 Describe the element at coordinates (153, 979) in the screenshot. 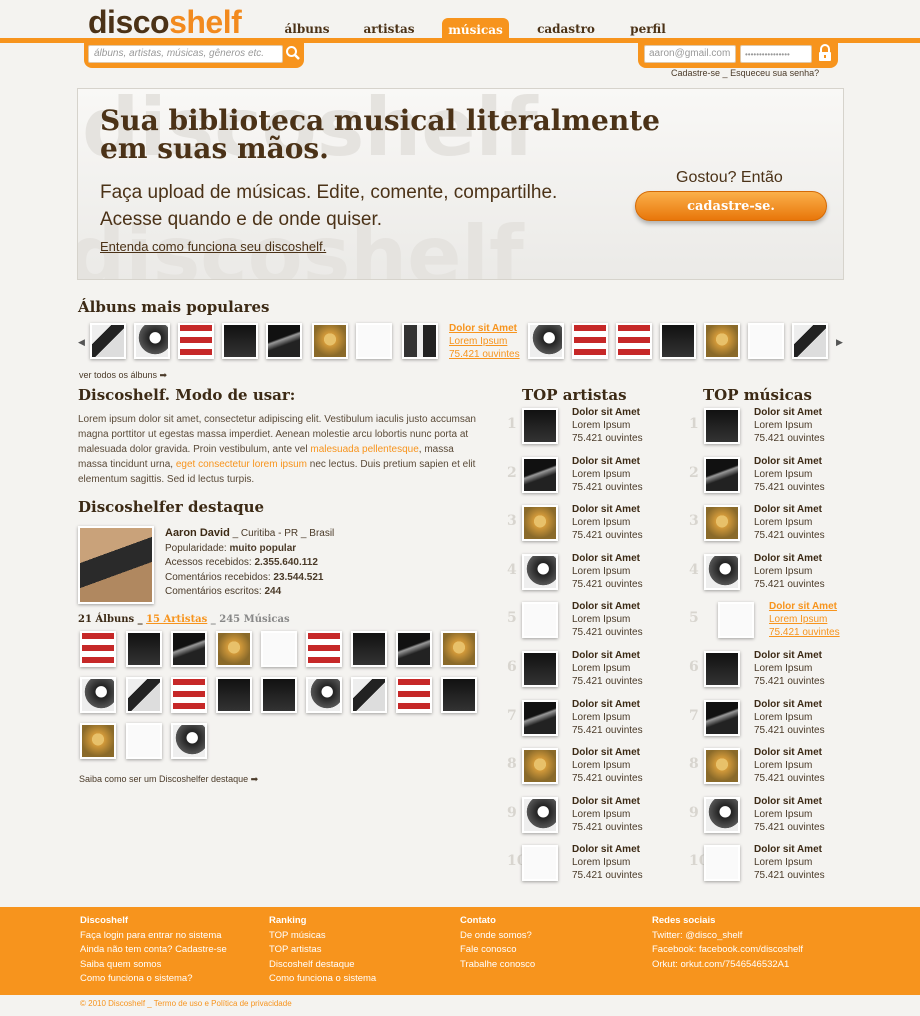

I see `footer-link: Como funciona o sistema?` at that location.